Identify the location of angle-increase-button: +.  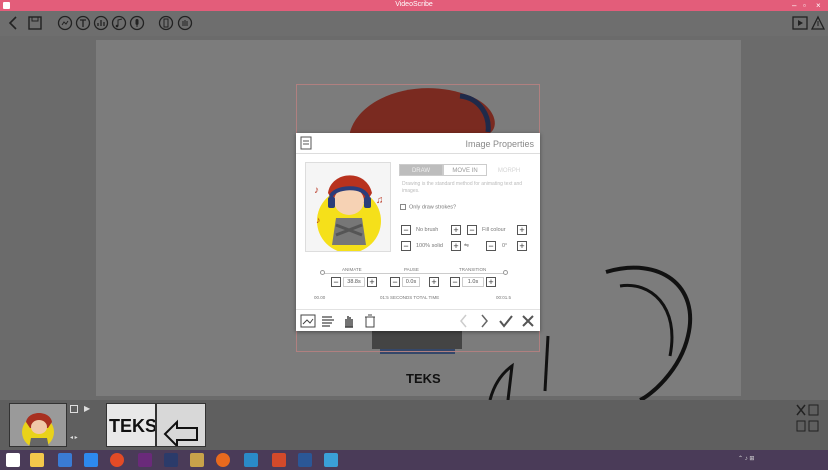
(522, 246).